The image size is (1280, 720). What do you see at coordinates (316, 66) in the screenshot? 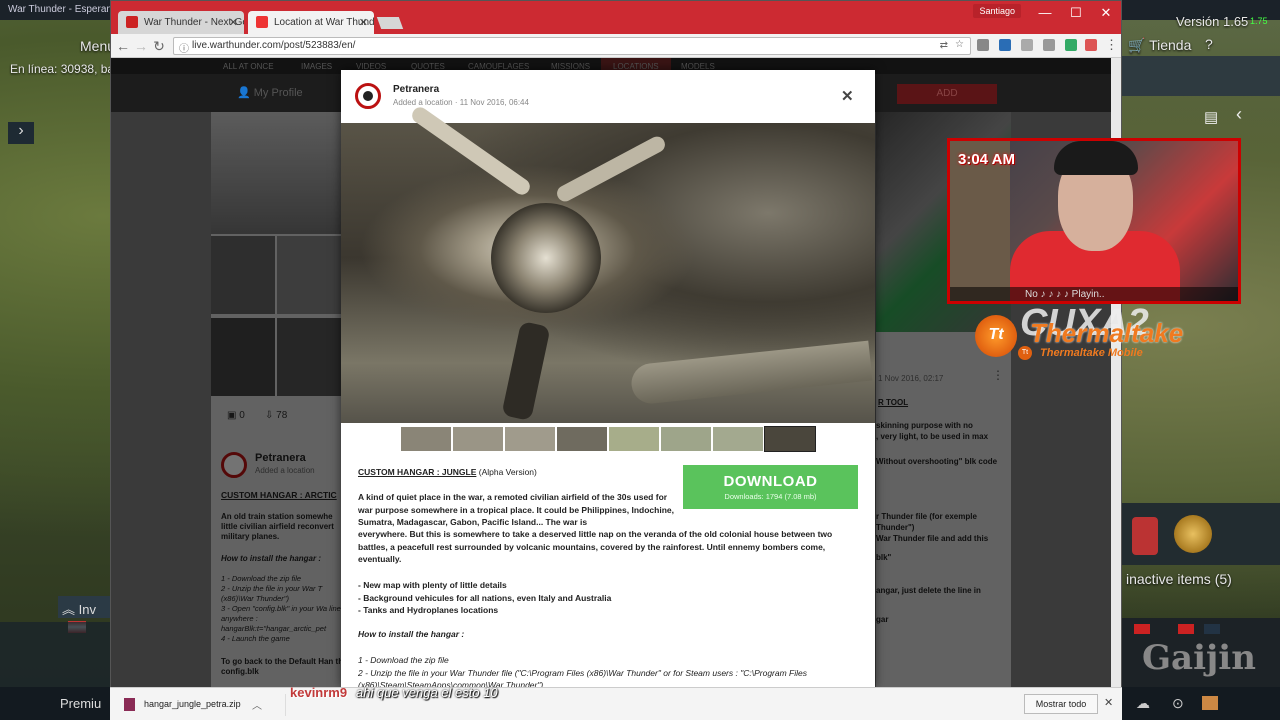
I see `nav-images: IMAGES` at bounding box center [316, 66].